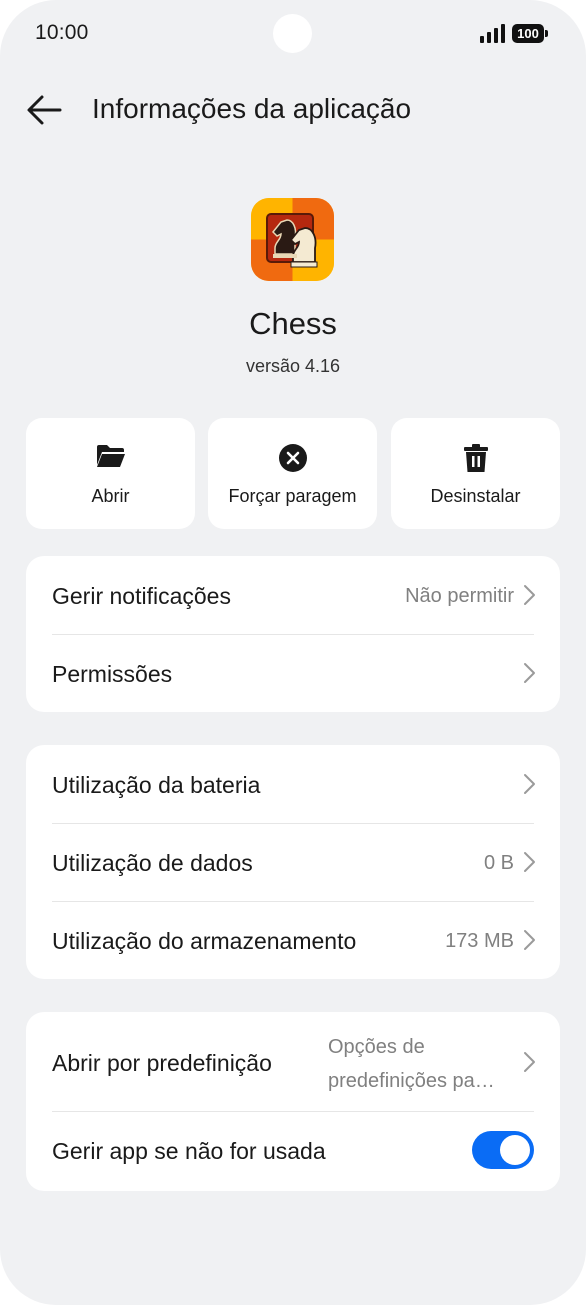 This screenshot has width=586, height=1305. I want to click on signal-icon, so click(492, 33).